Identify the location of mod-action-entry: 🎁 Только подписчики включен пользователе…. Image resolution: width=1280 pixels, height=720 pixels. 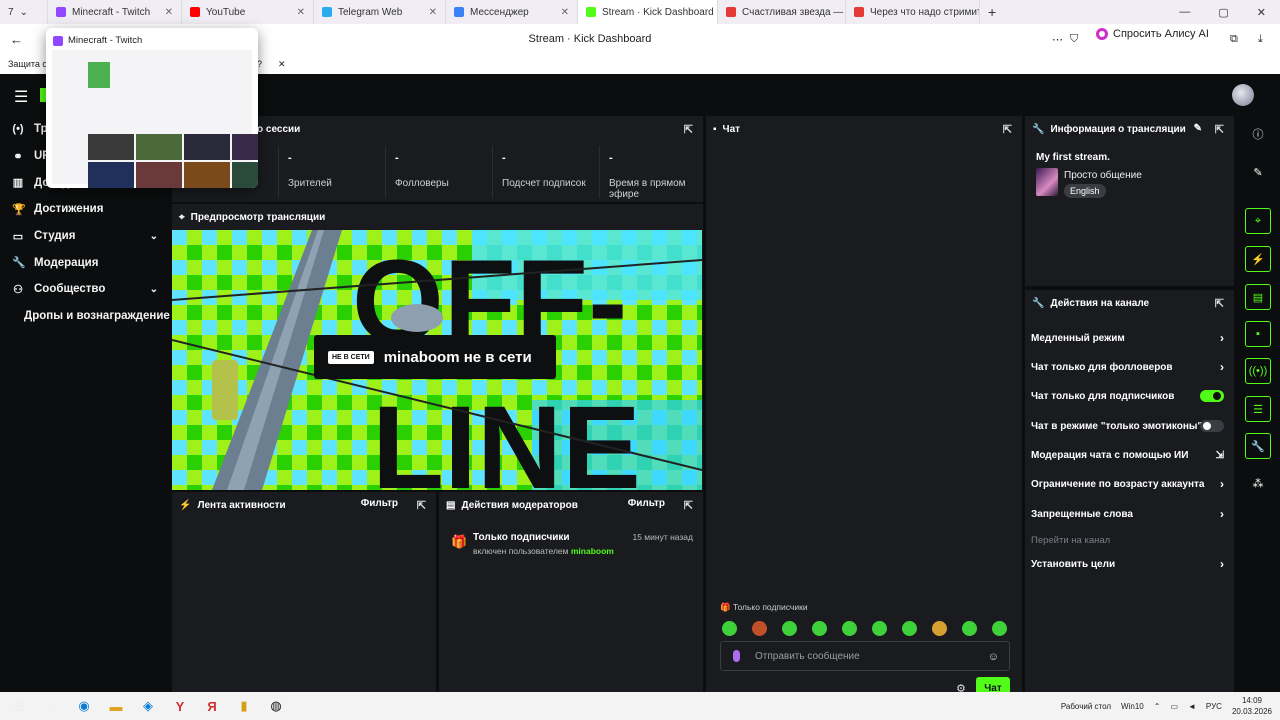
(572, 544).